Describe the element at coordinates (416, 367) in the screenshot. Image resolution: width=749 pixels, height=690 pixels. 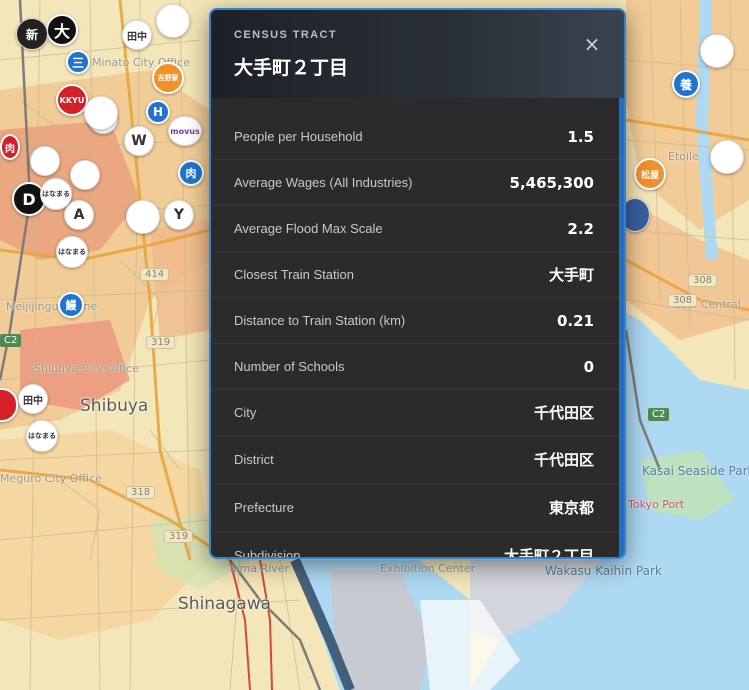
I see `attribute-row-schools: Number of Schools 0` at that location.